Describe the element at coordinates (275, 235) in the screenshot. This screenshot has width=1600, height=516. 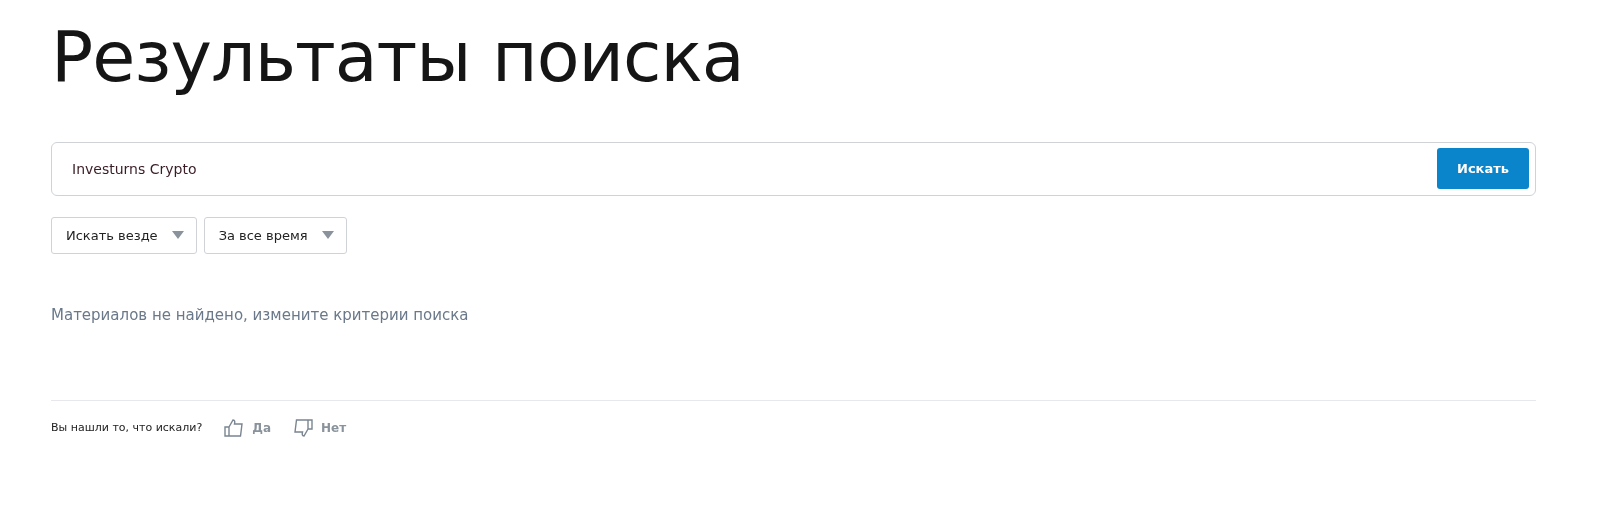
I see `filter-dropdown: За все время` at that location.